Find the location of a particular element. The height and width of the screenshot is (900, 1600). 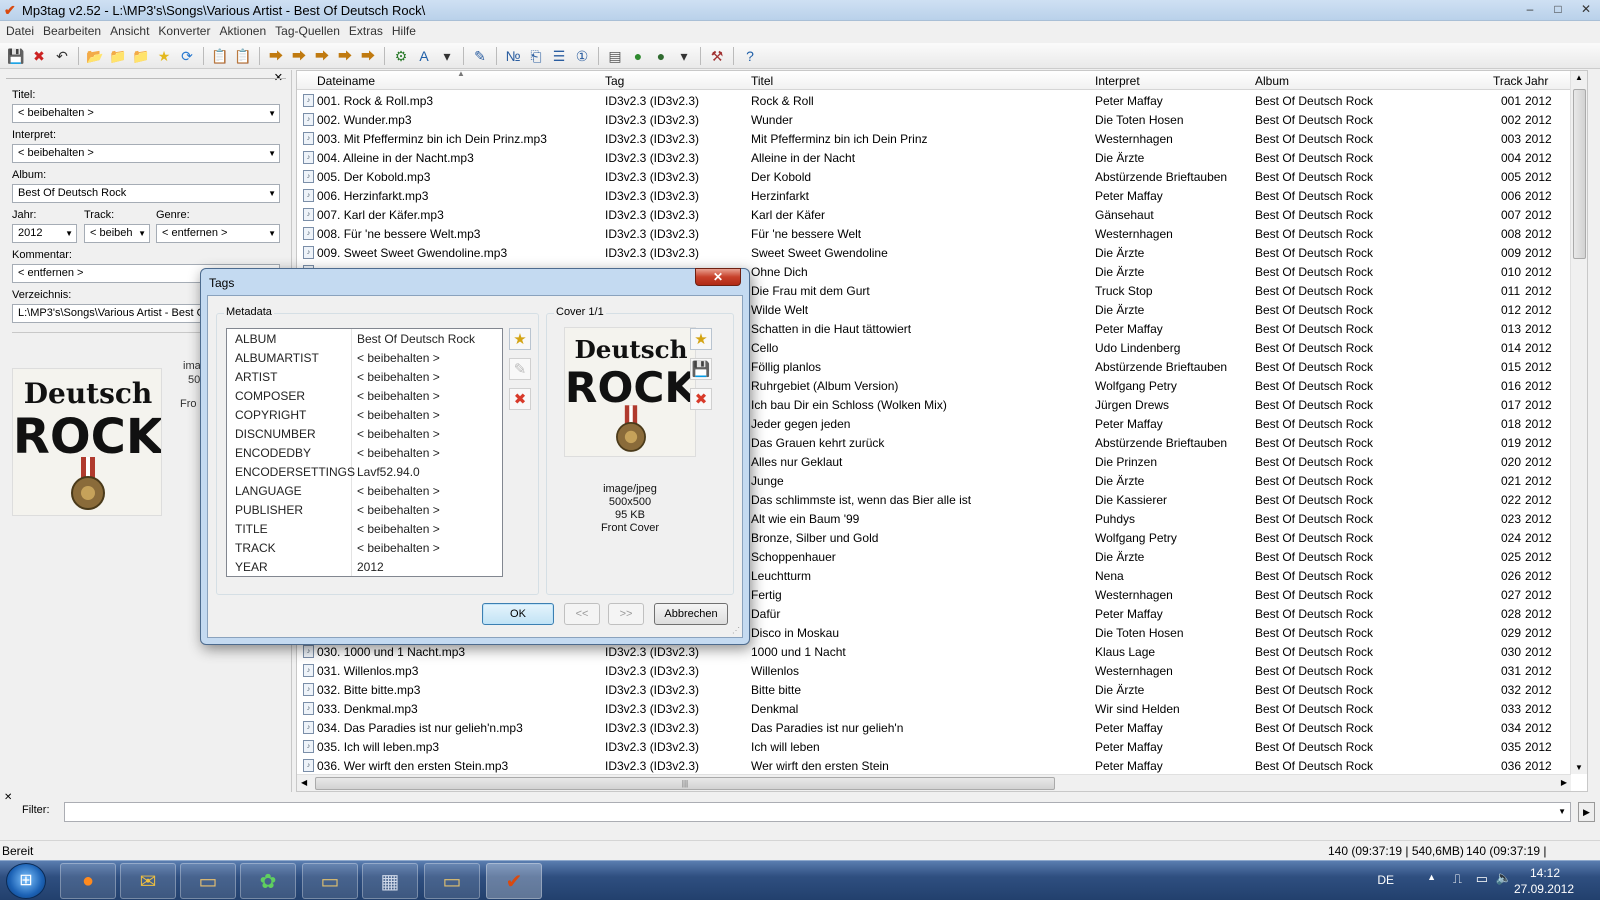

actions-icon: ⚙ is located at coordinates (401, 56).